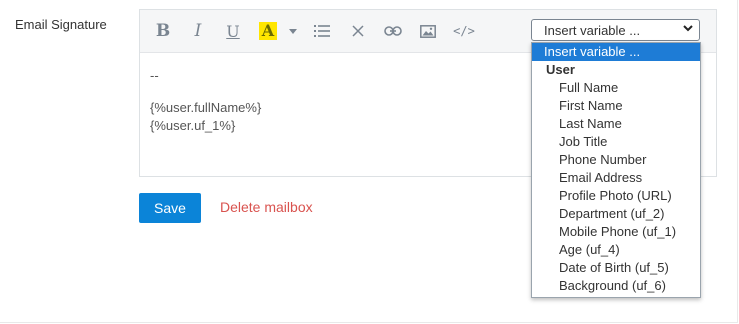 The width and height of the screenshot is (739, 324). What do you see at coordinates (616, 214) in the screenshot?
I see `dropdown-option: Department (uf_2)` at bounding box center [616, 214].